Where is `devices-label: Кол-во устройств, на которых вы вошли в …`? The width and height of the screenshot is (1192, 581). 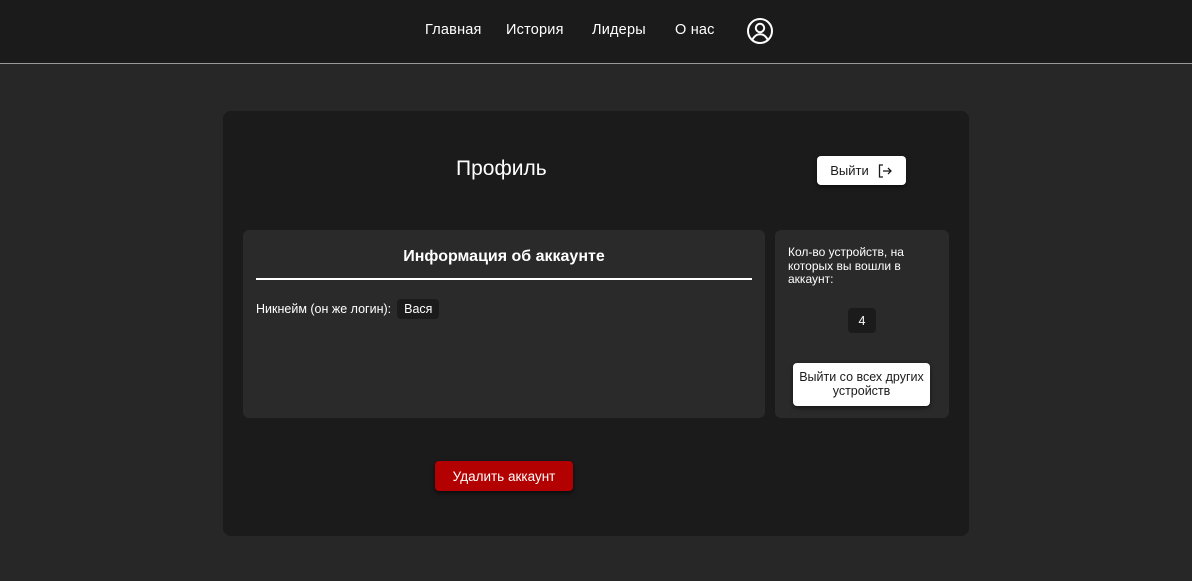
devices-label: Кол-во устройств, на которых вы вошли в … is located at coordinates (846, 265).